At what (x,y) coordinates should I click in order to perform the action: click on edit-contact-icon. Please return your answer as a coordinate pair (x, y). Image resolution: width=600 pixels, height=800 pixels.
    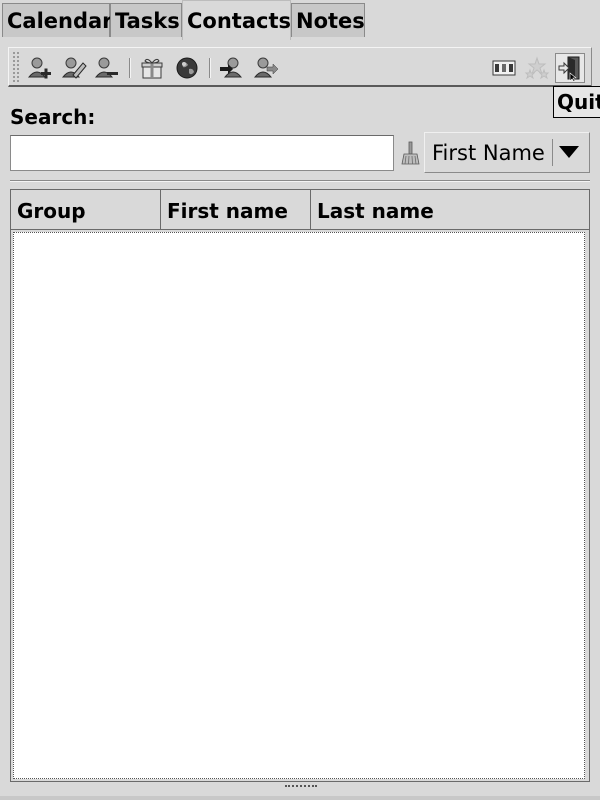
    Looking at the image, I should click on (74, 68).